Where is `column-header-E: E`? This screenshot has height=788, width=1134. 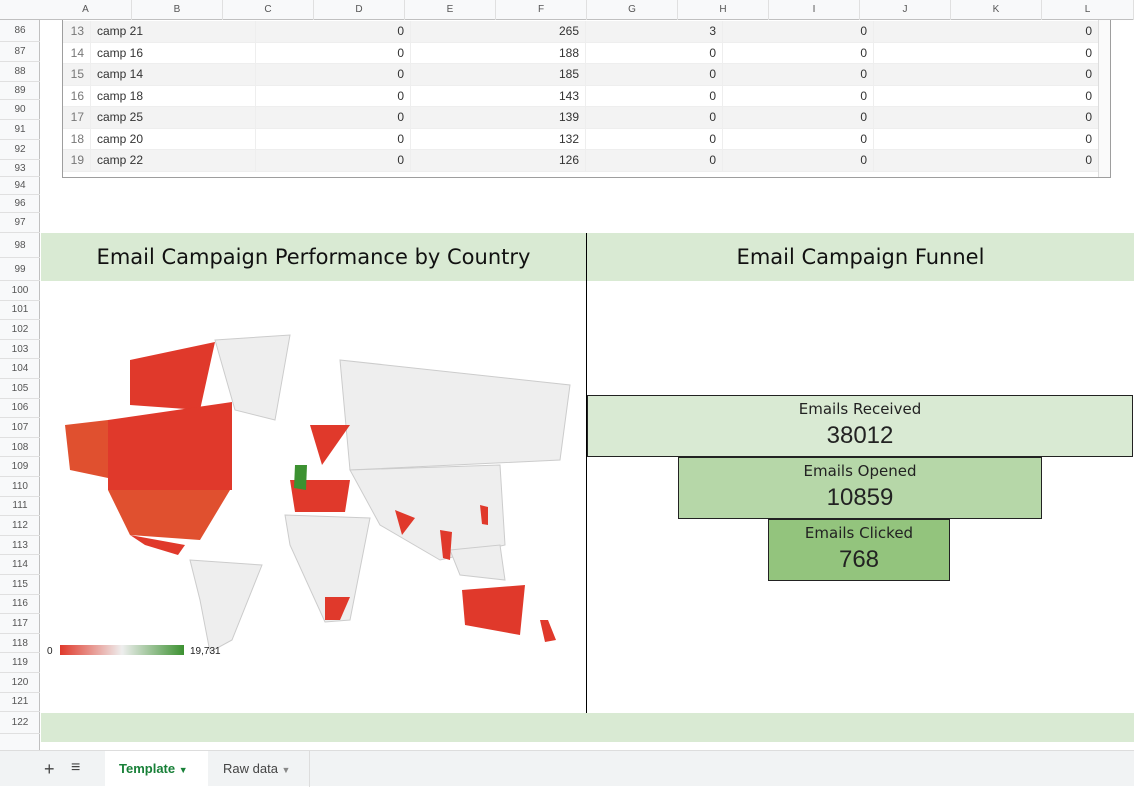
column-header-E: E is located at coordinates (450, 10).